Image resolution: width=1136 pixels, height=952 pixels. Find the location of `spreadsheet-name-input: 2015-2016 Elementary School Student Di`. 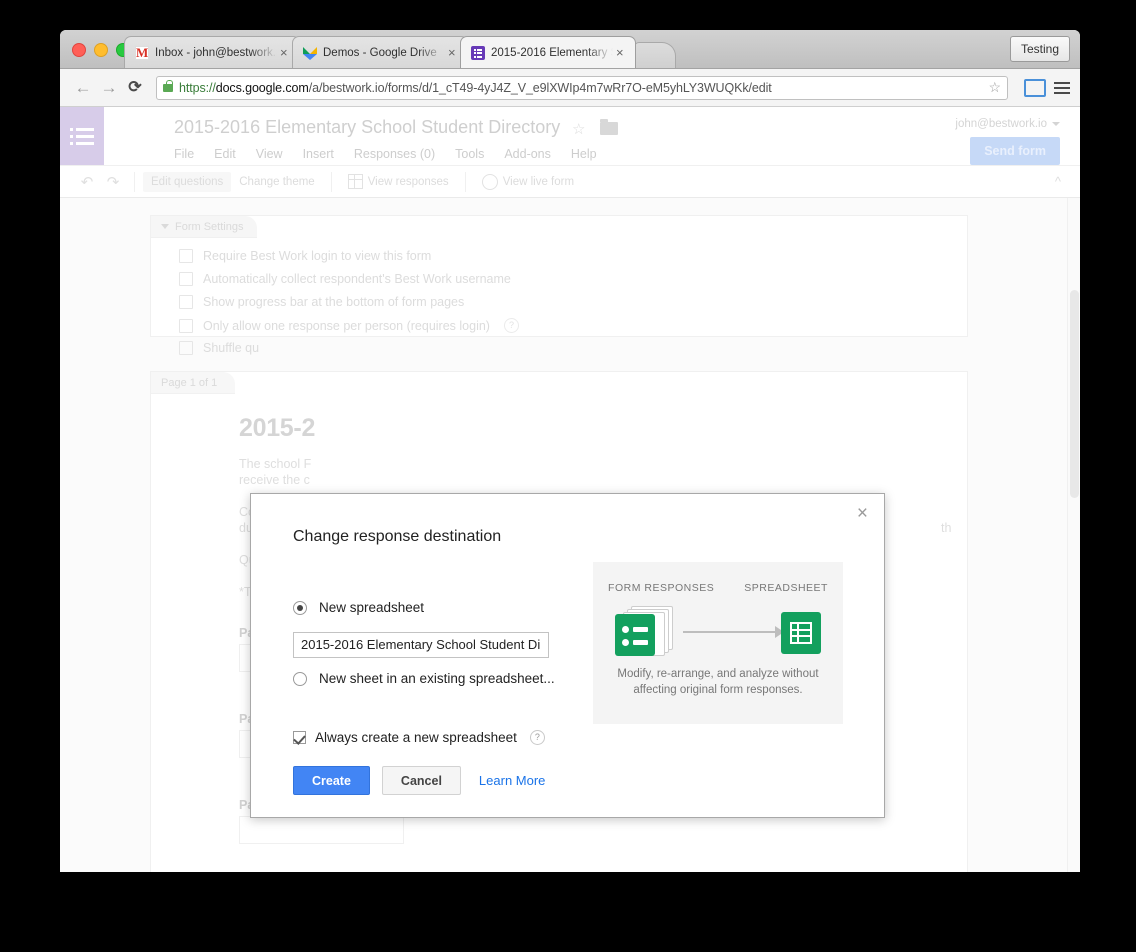

spreadsheet-name-input: 2015-2016 Elementary School Student Di is located at coordinates (421, 645).